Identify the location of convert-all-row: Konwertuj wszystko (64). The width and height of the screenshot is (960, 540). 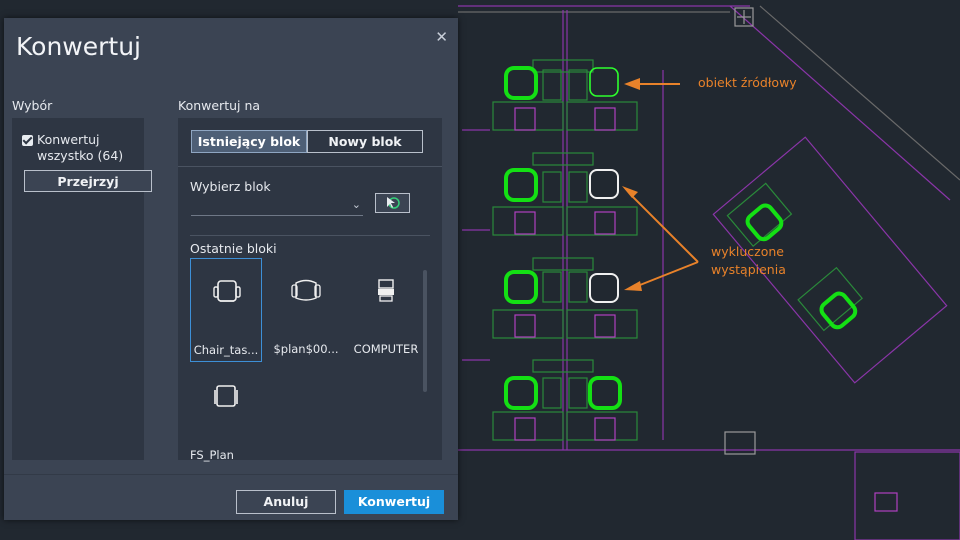
(84, 148).